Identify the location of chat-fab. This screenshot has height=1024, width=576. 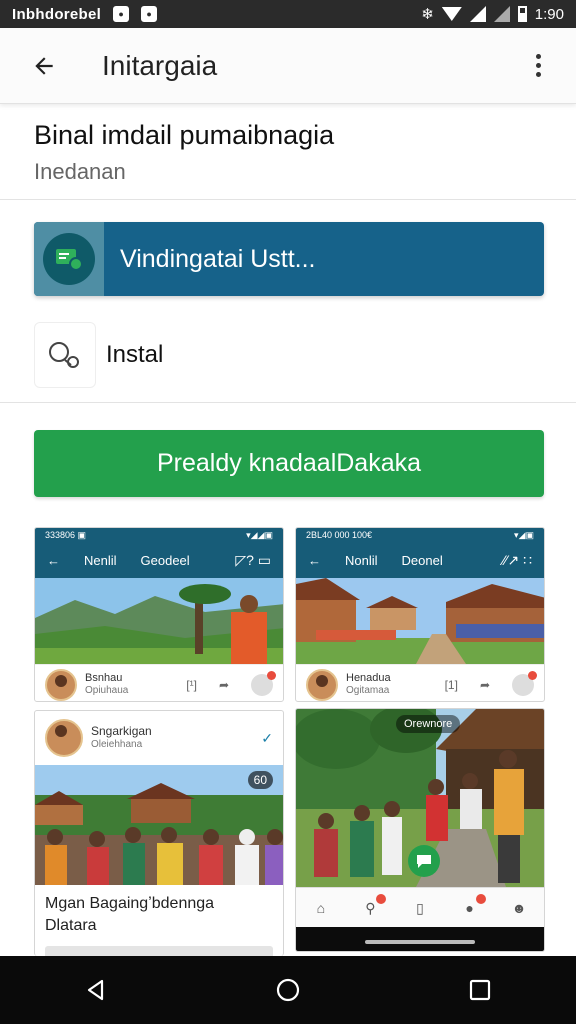
(424, 861).